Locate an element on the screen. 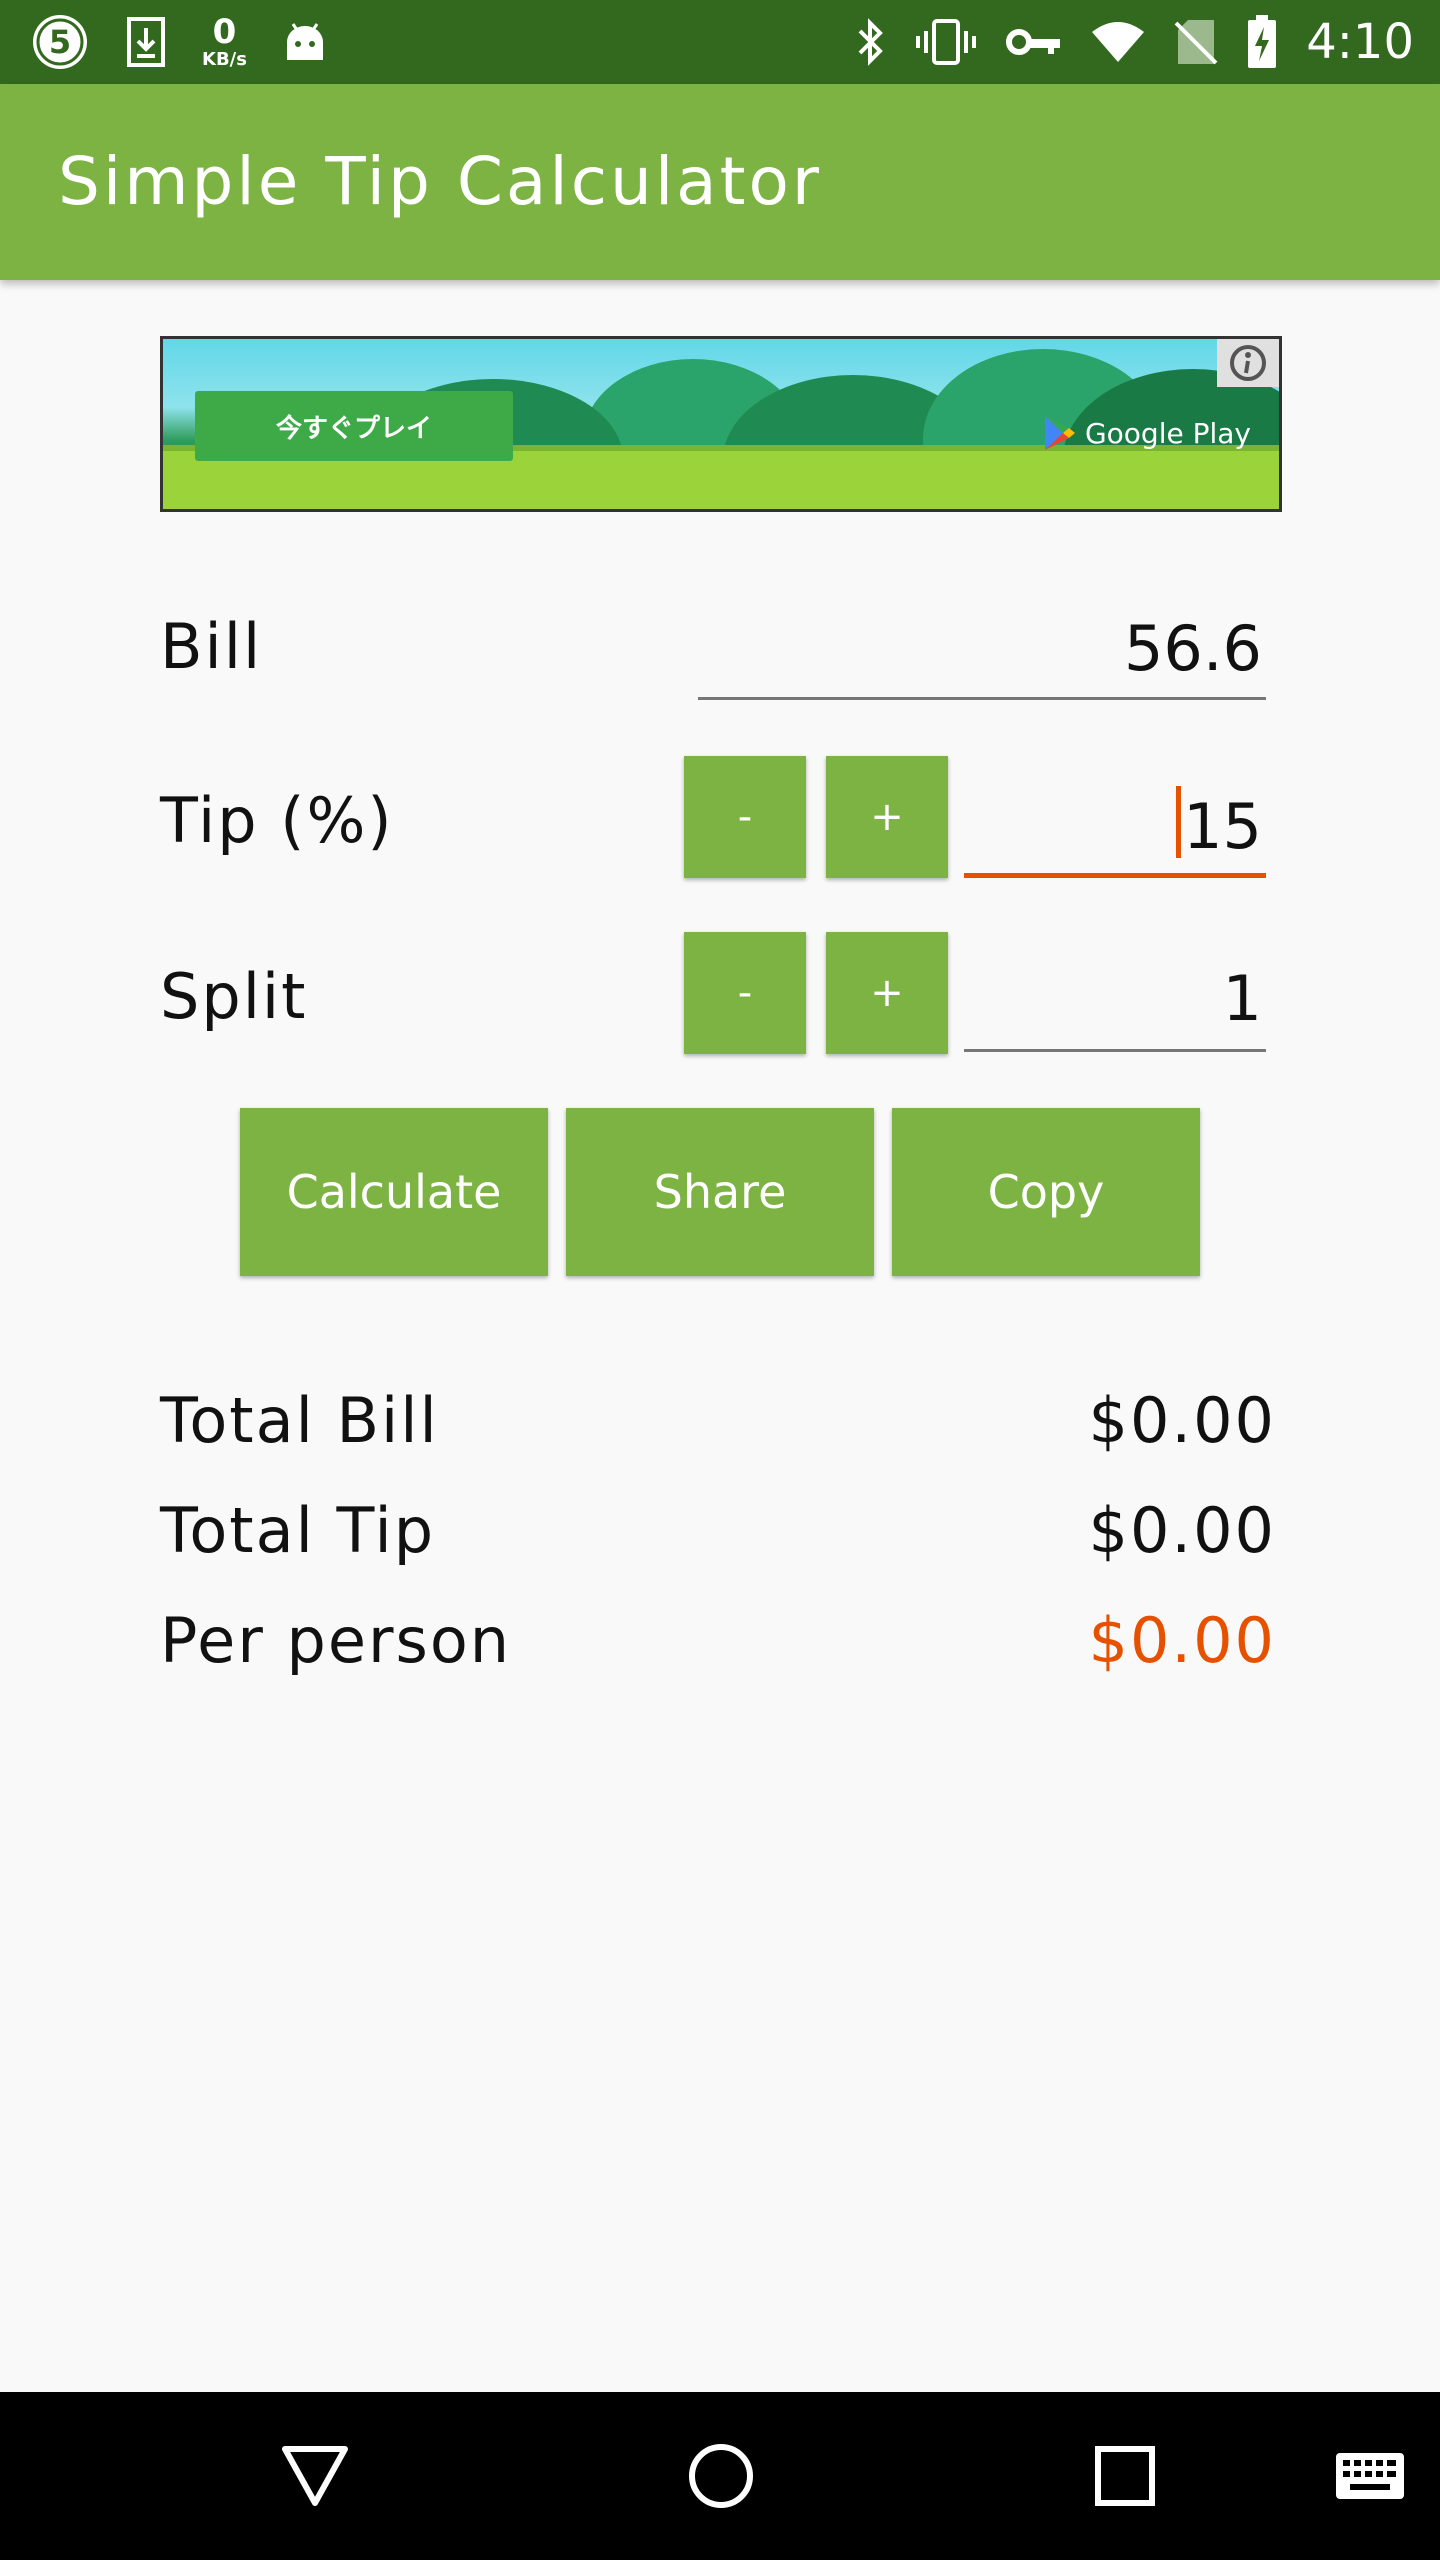 The height and width of the screenshot is (2560, 1440). google-play-label: Google Play is located at coordinates (1167, 433).